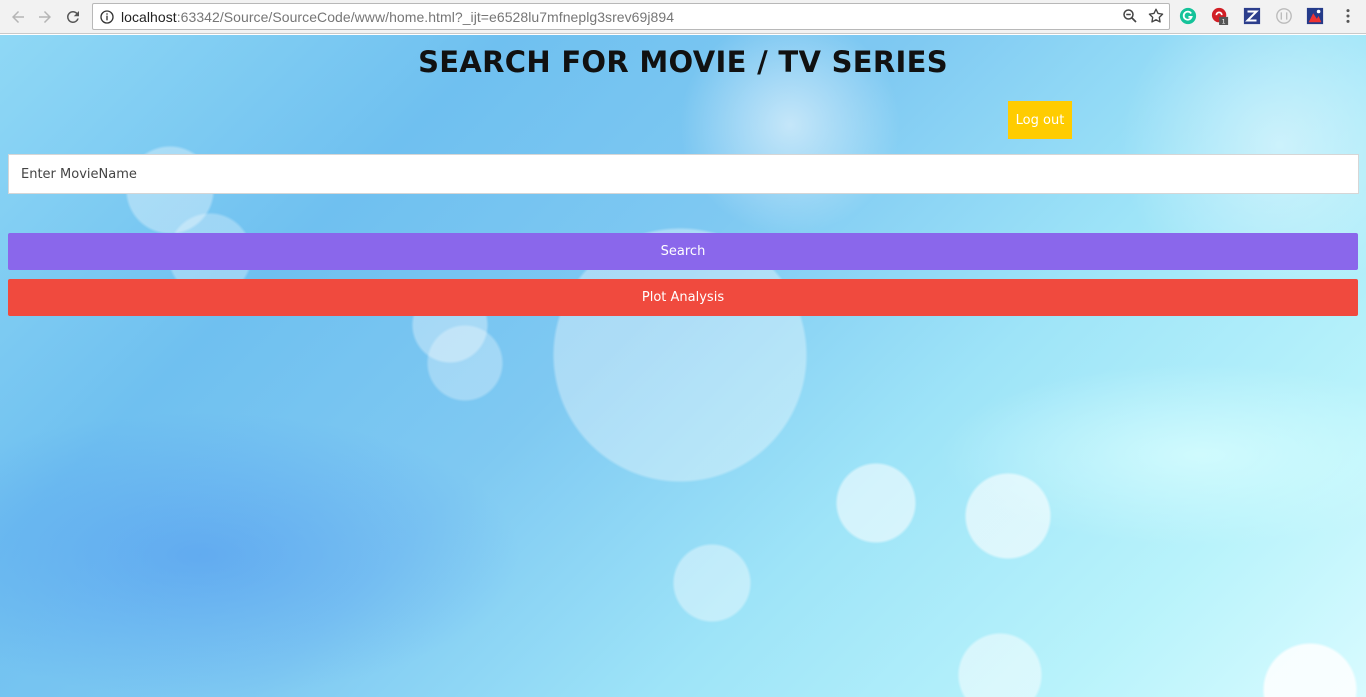  What do you see at coordinates (1315, 16) in the screenshot?
I see `profile-extension-icon` at bounding box center [1315, 16].